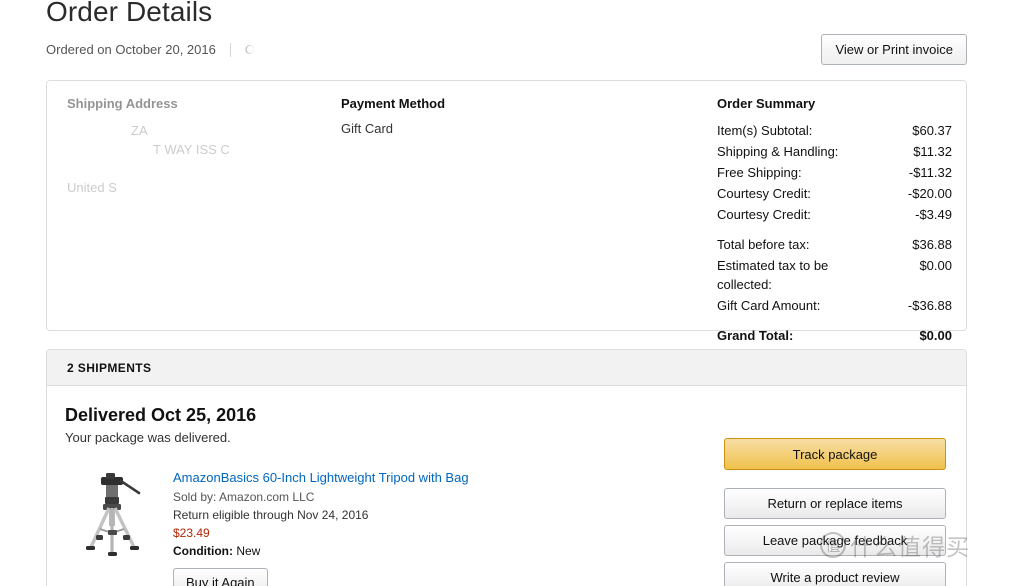 The image size is (1024, 586). What do you see at coordinates (834, 130) in the screenshot?
I see `summary-row: Item(s) Subtotal: $60.37` at bounding box center [834, 130].